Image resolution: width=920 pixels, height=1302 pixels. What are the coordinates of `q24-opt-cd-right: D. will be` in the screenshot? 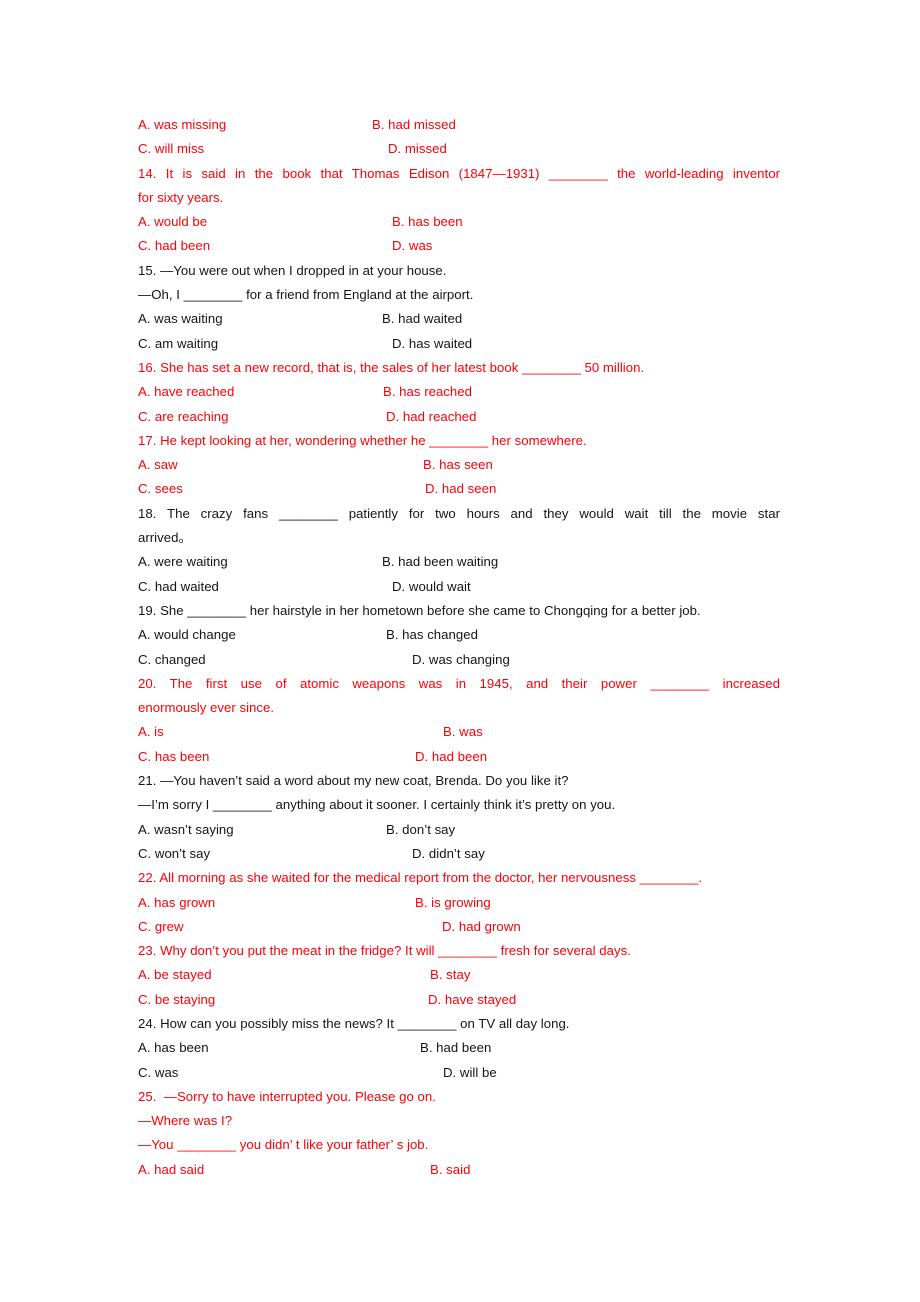 It's located at (470, 1073).